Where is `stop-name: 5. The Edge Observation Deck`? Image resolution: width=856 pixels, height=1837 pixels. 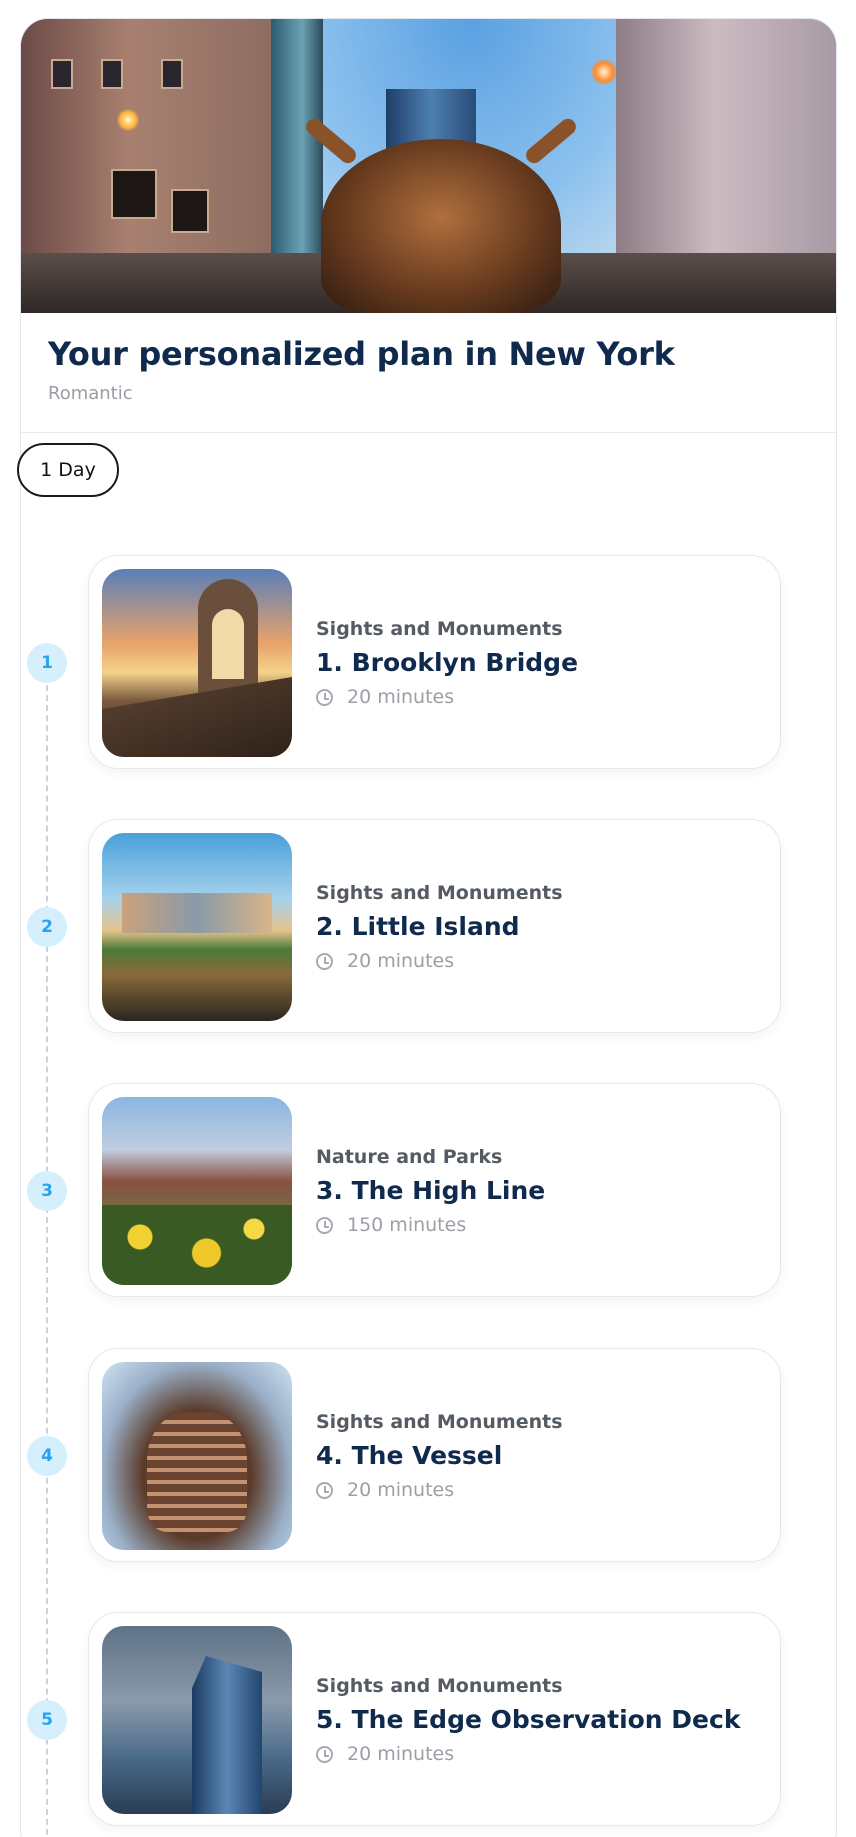 stop-name: 5. The Edge Observation Deck is located at coordinates (528, 1719).